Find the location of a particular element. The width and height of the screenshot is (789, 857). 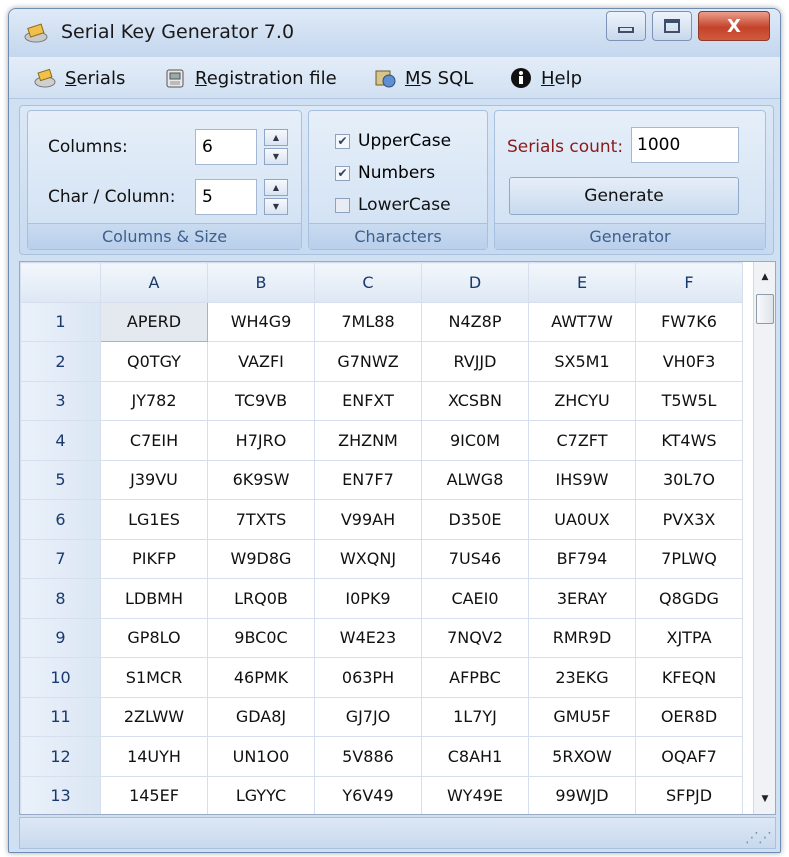

row-header: 6 is located at coordinates (60, 519).